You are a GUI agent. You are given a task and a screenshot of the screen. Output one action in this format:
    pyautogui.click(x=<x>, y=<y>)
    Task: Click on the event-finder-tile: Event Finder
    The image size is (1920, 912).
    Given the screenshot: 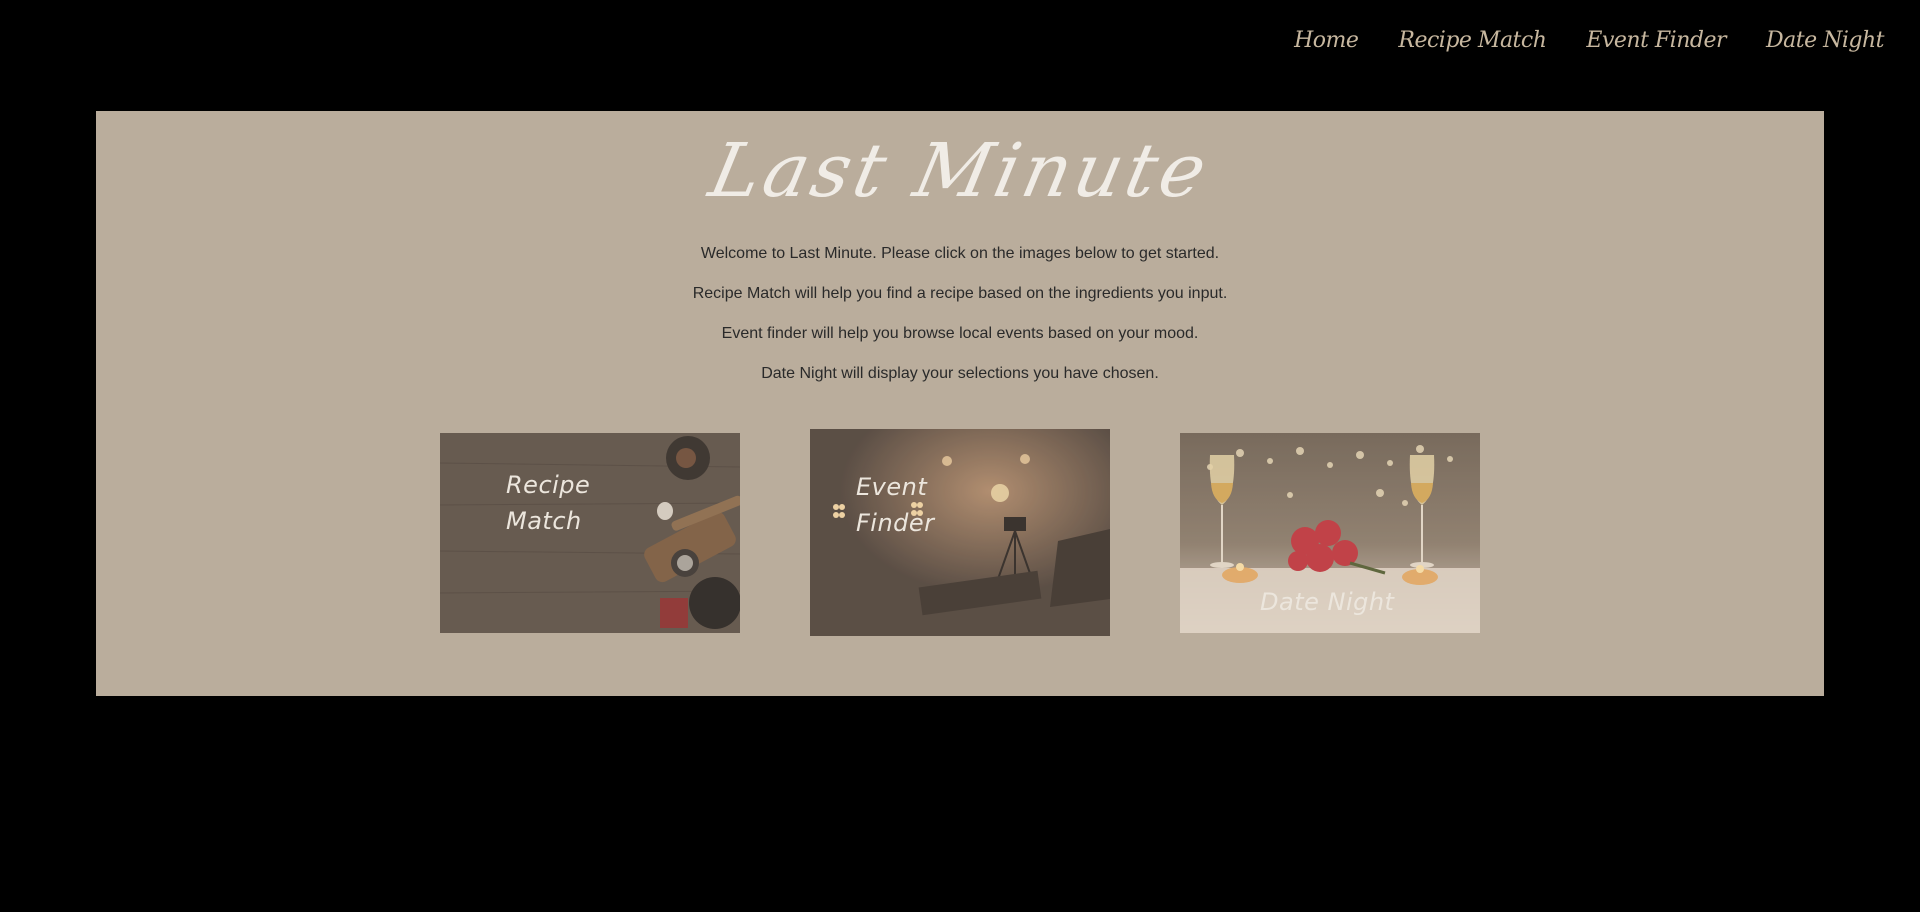 What is the action you would take?
    pyautogui.click(x=960, y=532)
    